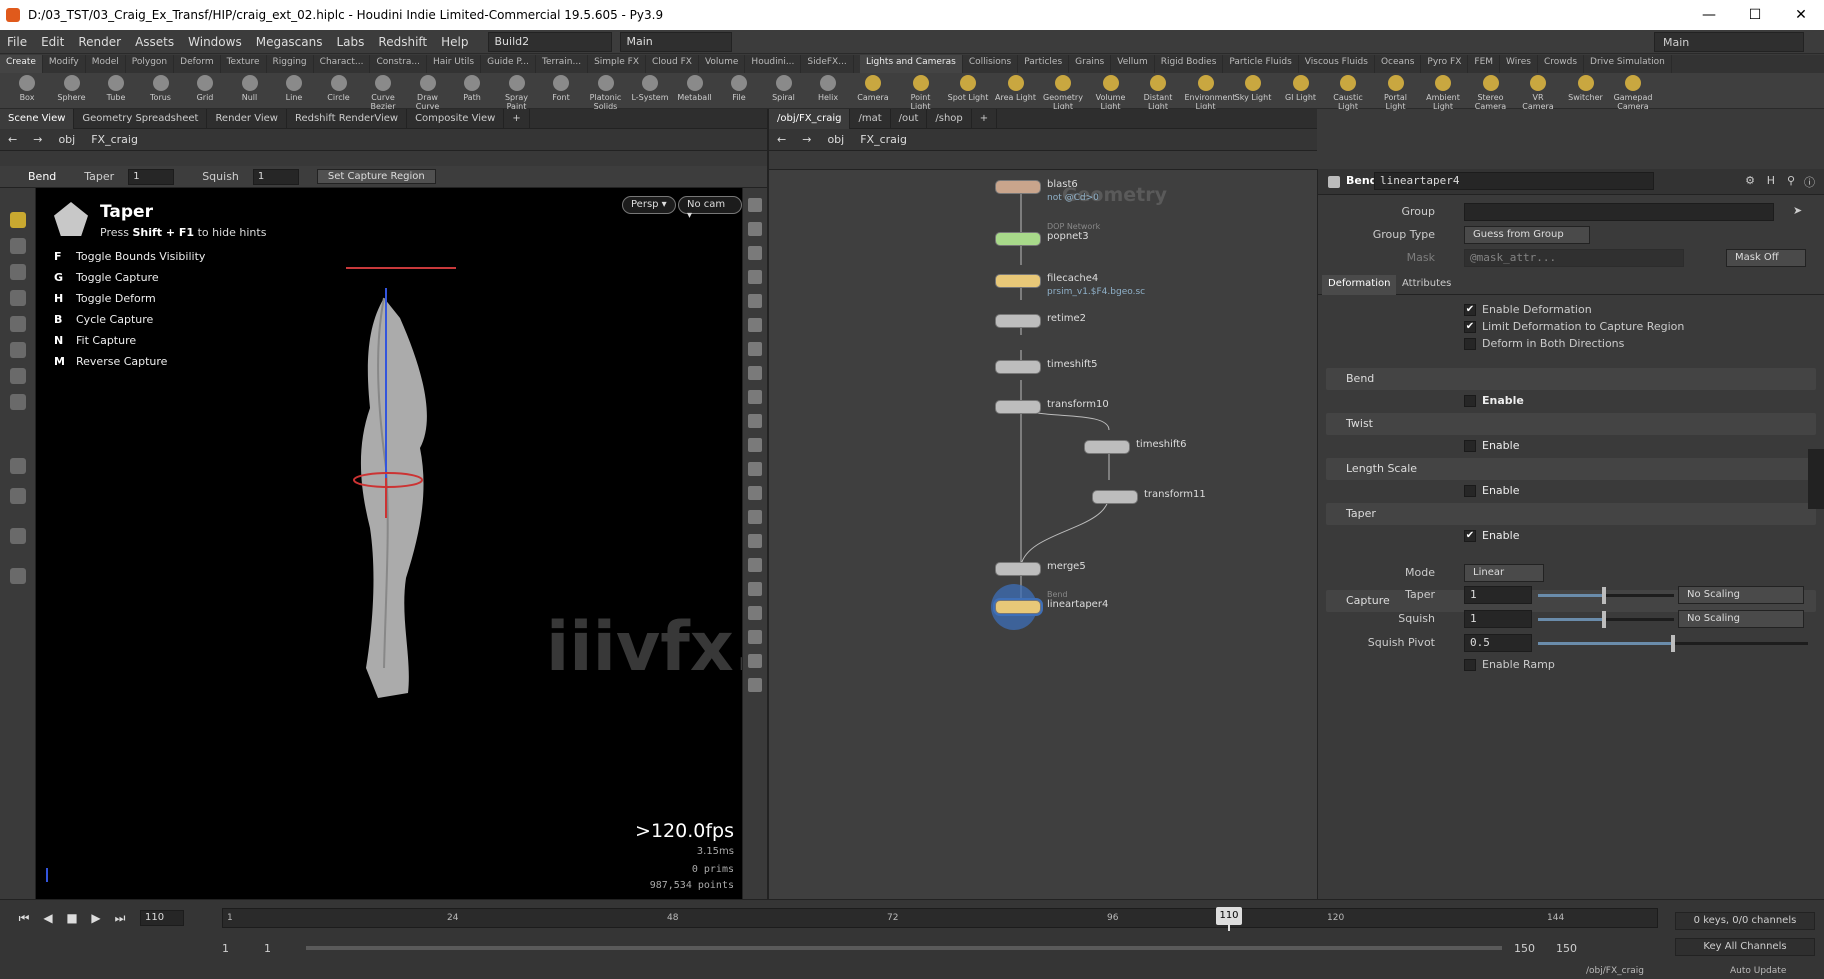 The image size is (1824, 979). I want to click on shelf-tool-helix: Helix, so click(828, 88).